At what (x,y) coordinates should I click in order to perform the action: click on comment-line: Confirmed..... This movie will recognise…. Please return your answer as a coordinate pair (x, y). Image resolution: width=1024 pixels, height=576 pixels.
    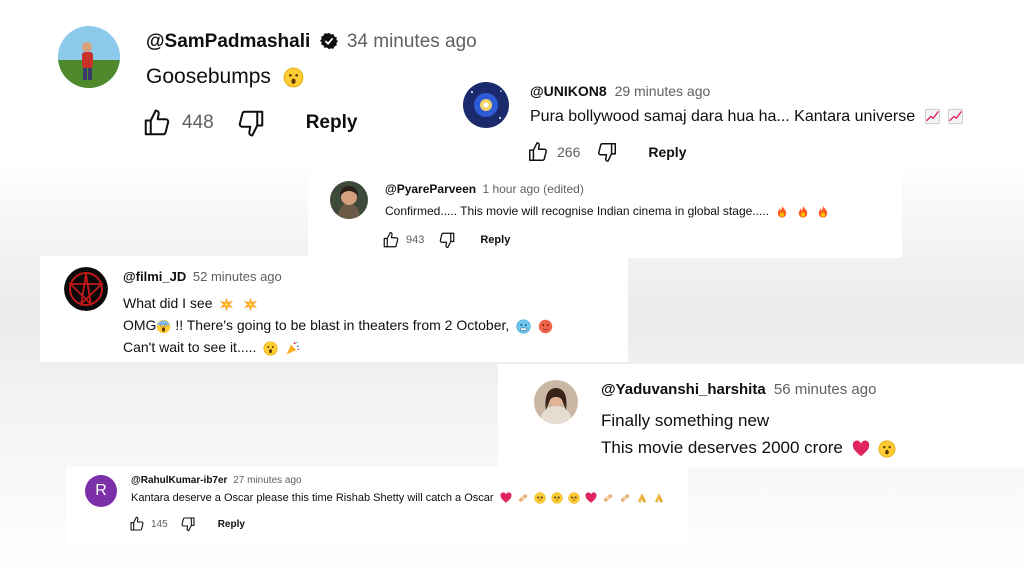
    Looking at the image, I should click on (577, 211).